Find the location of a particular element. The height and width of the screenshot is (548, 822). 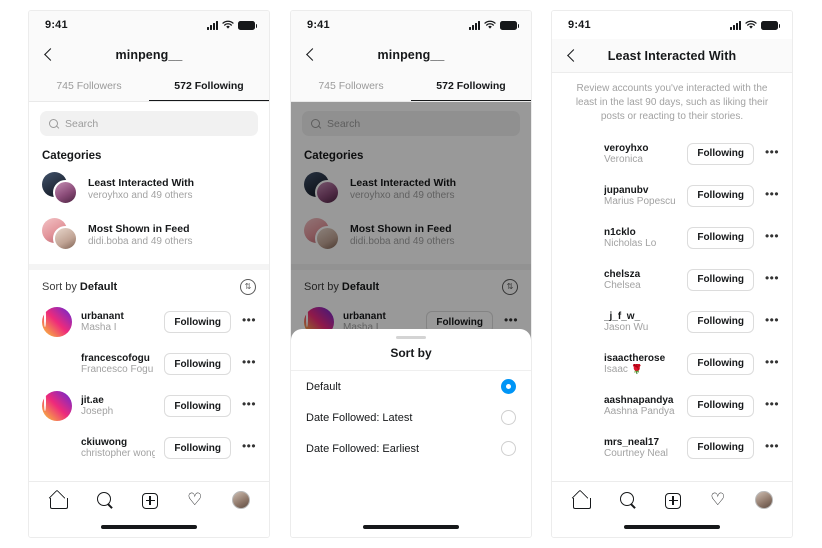

list-item: isaactherose Isaac 🌹 Following ••• is located at coordinates (672, 364).